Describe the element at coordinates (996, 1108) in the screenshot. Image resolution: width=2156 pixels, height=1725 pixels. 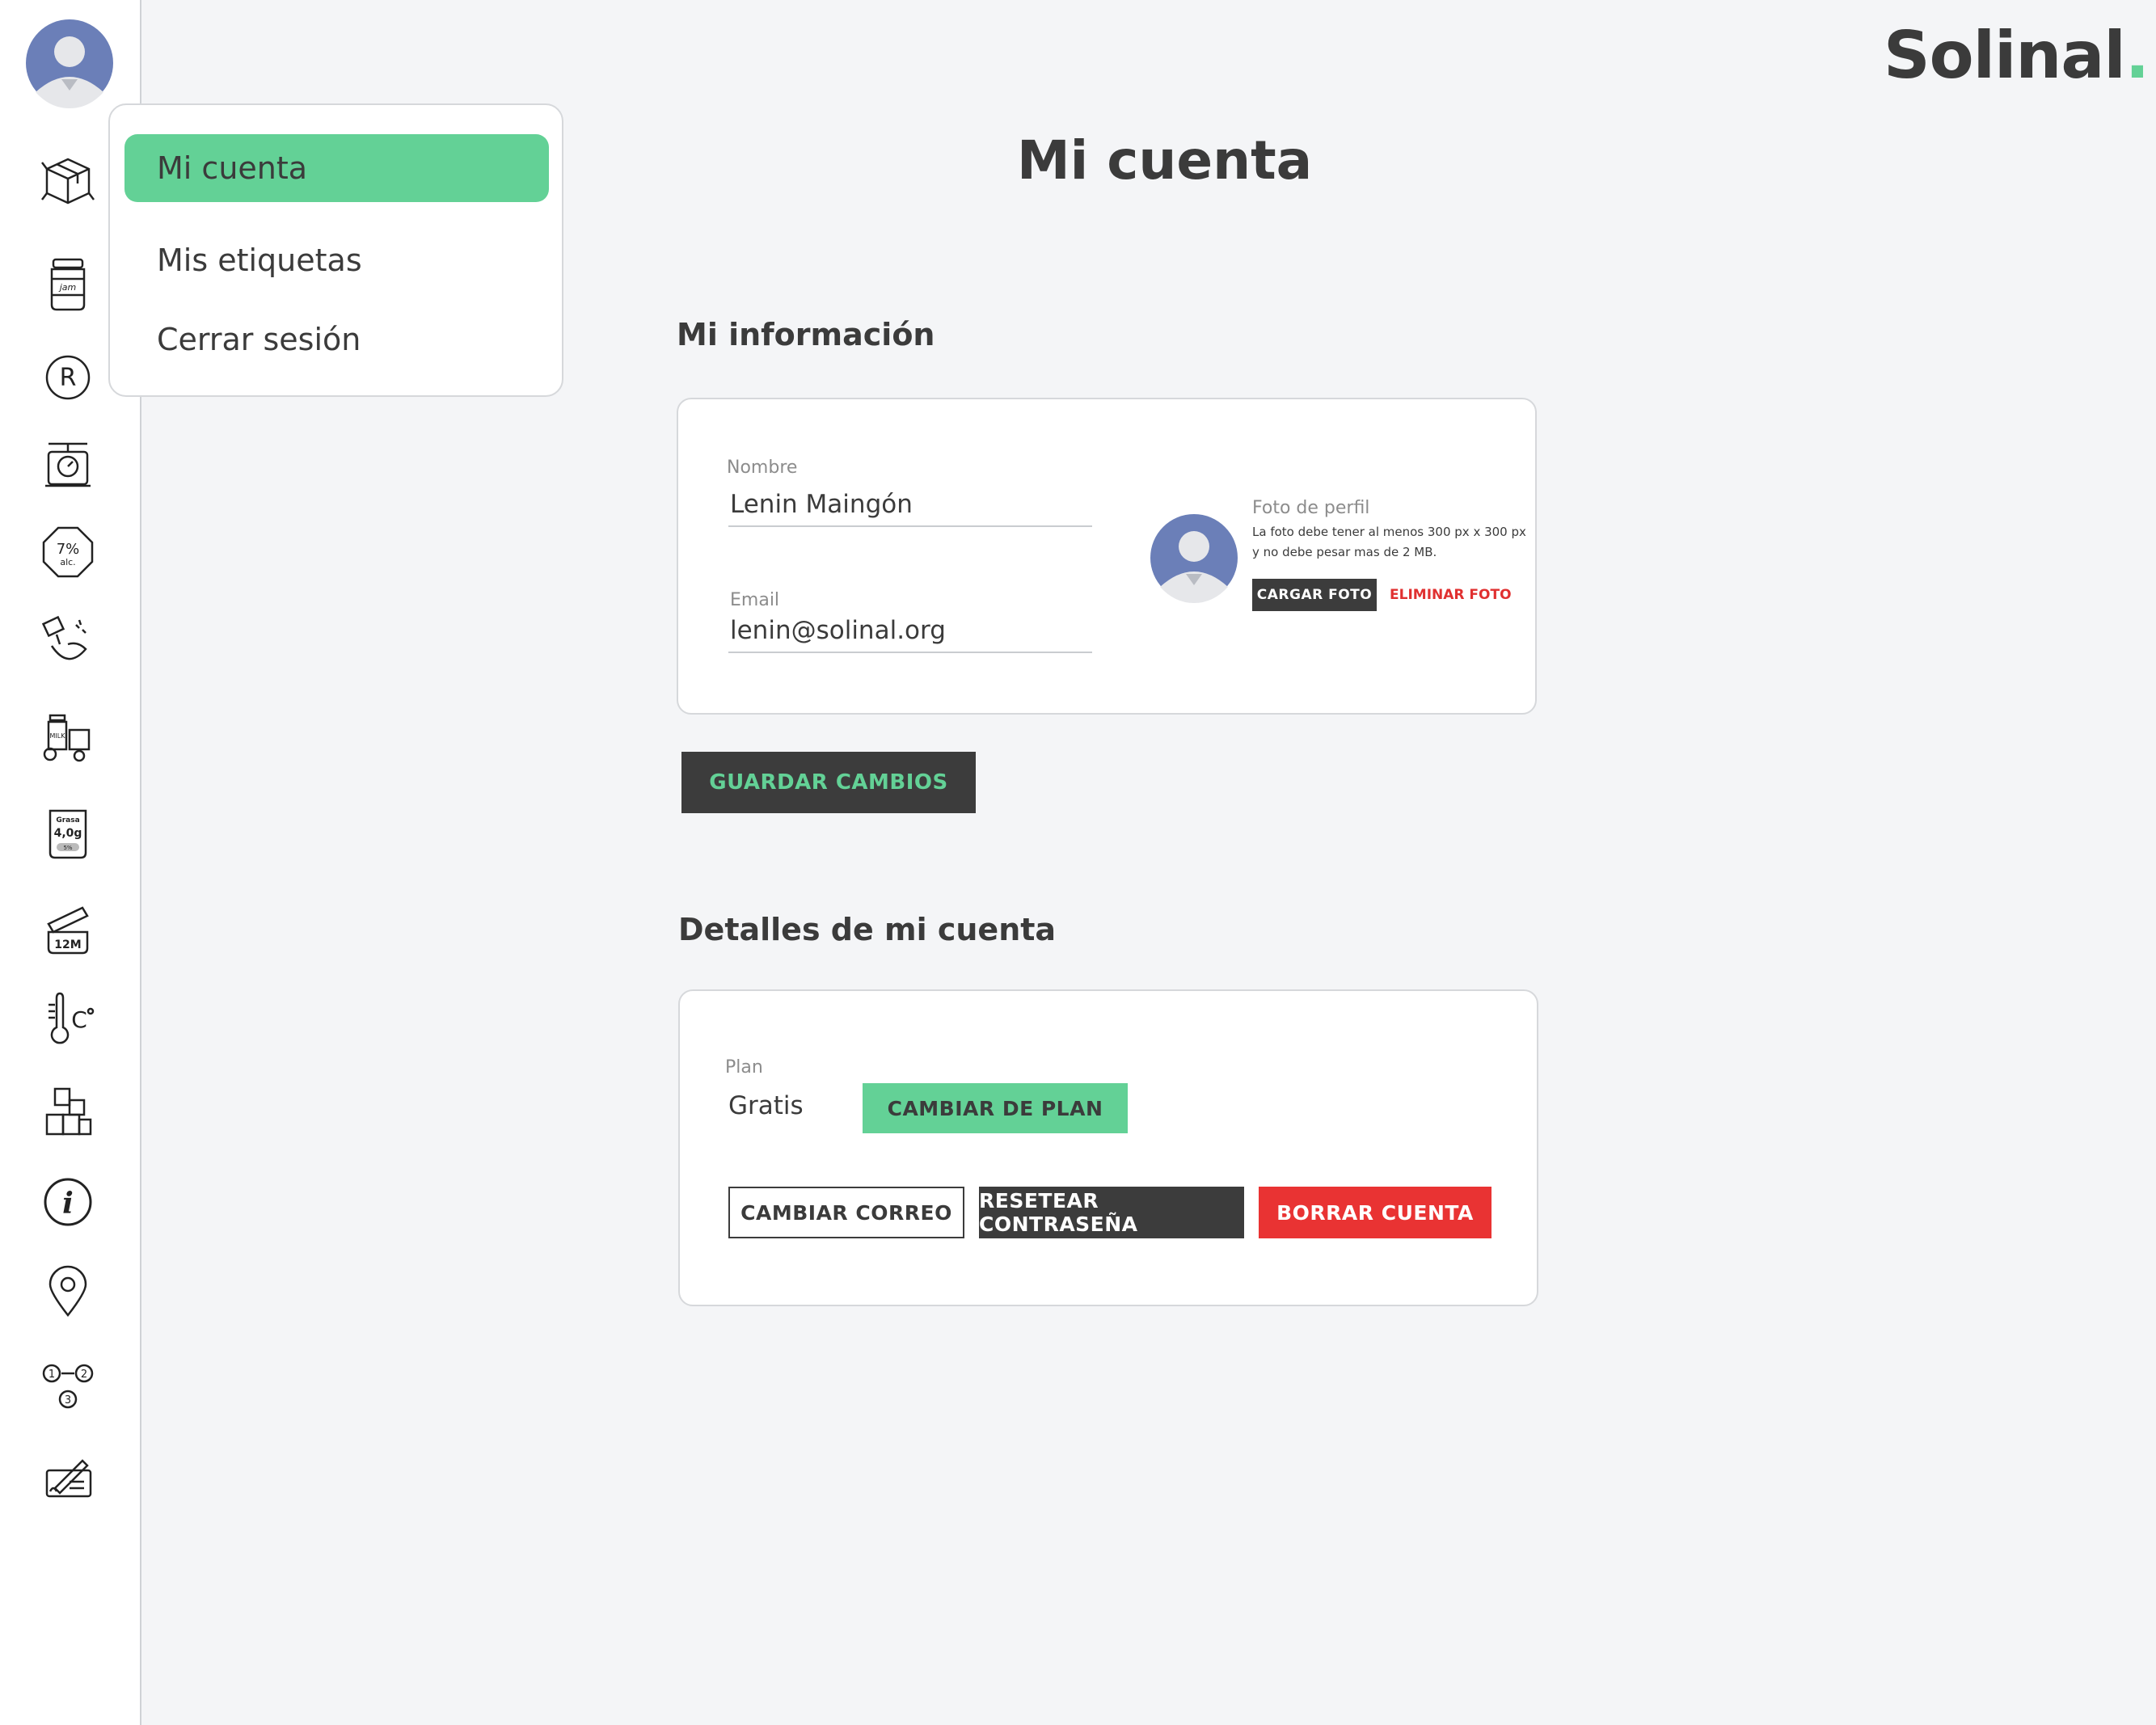
I see `change-plan-button: CAMBIAR DE PLAN` at that location.